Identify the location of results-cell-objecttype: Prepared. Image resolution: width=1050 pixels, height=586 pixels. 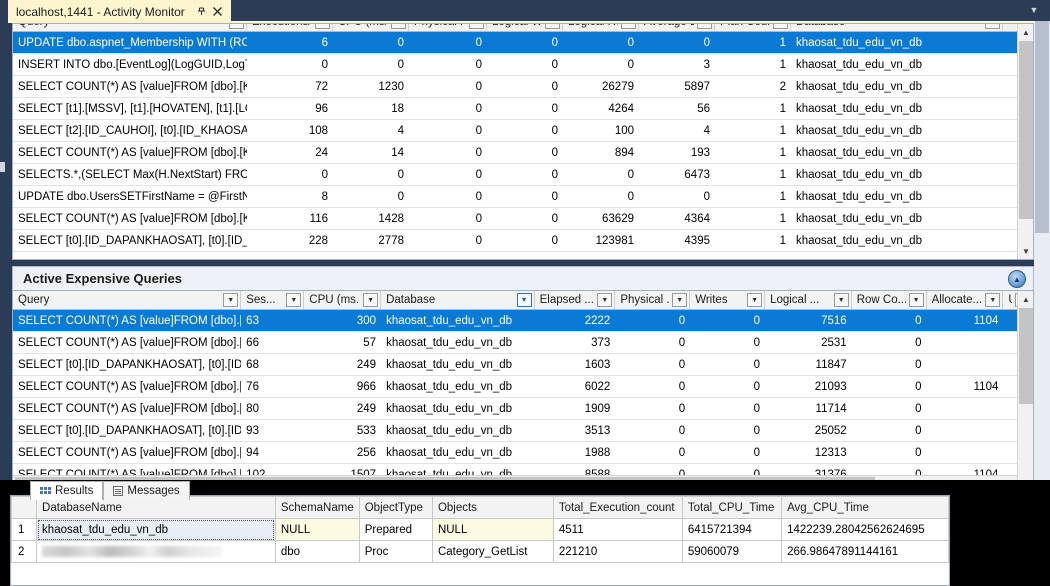
(395, 529).